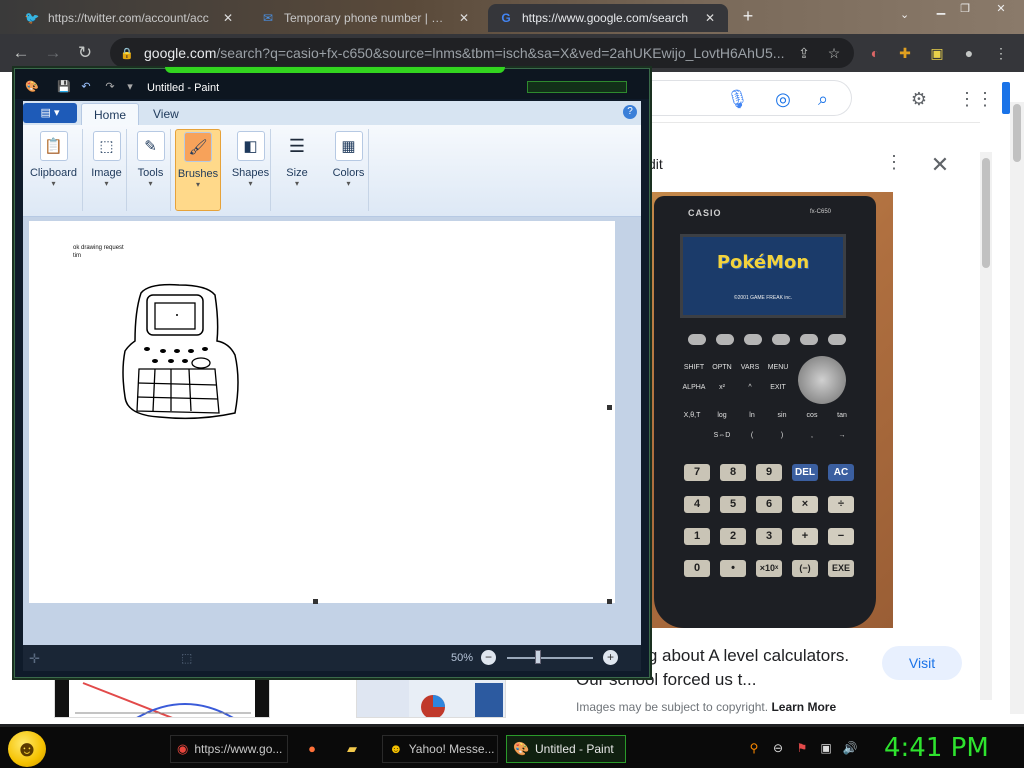 This screenshot has width=1024, height=768. What do you see at coordinates (566, 749) in the screenshot?
I see `taskbar-item-paint: 🎨 Untitled - Paint` at bounding box center [566, 749].